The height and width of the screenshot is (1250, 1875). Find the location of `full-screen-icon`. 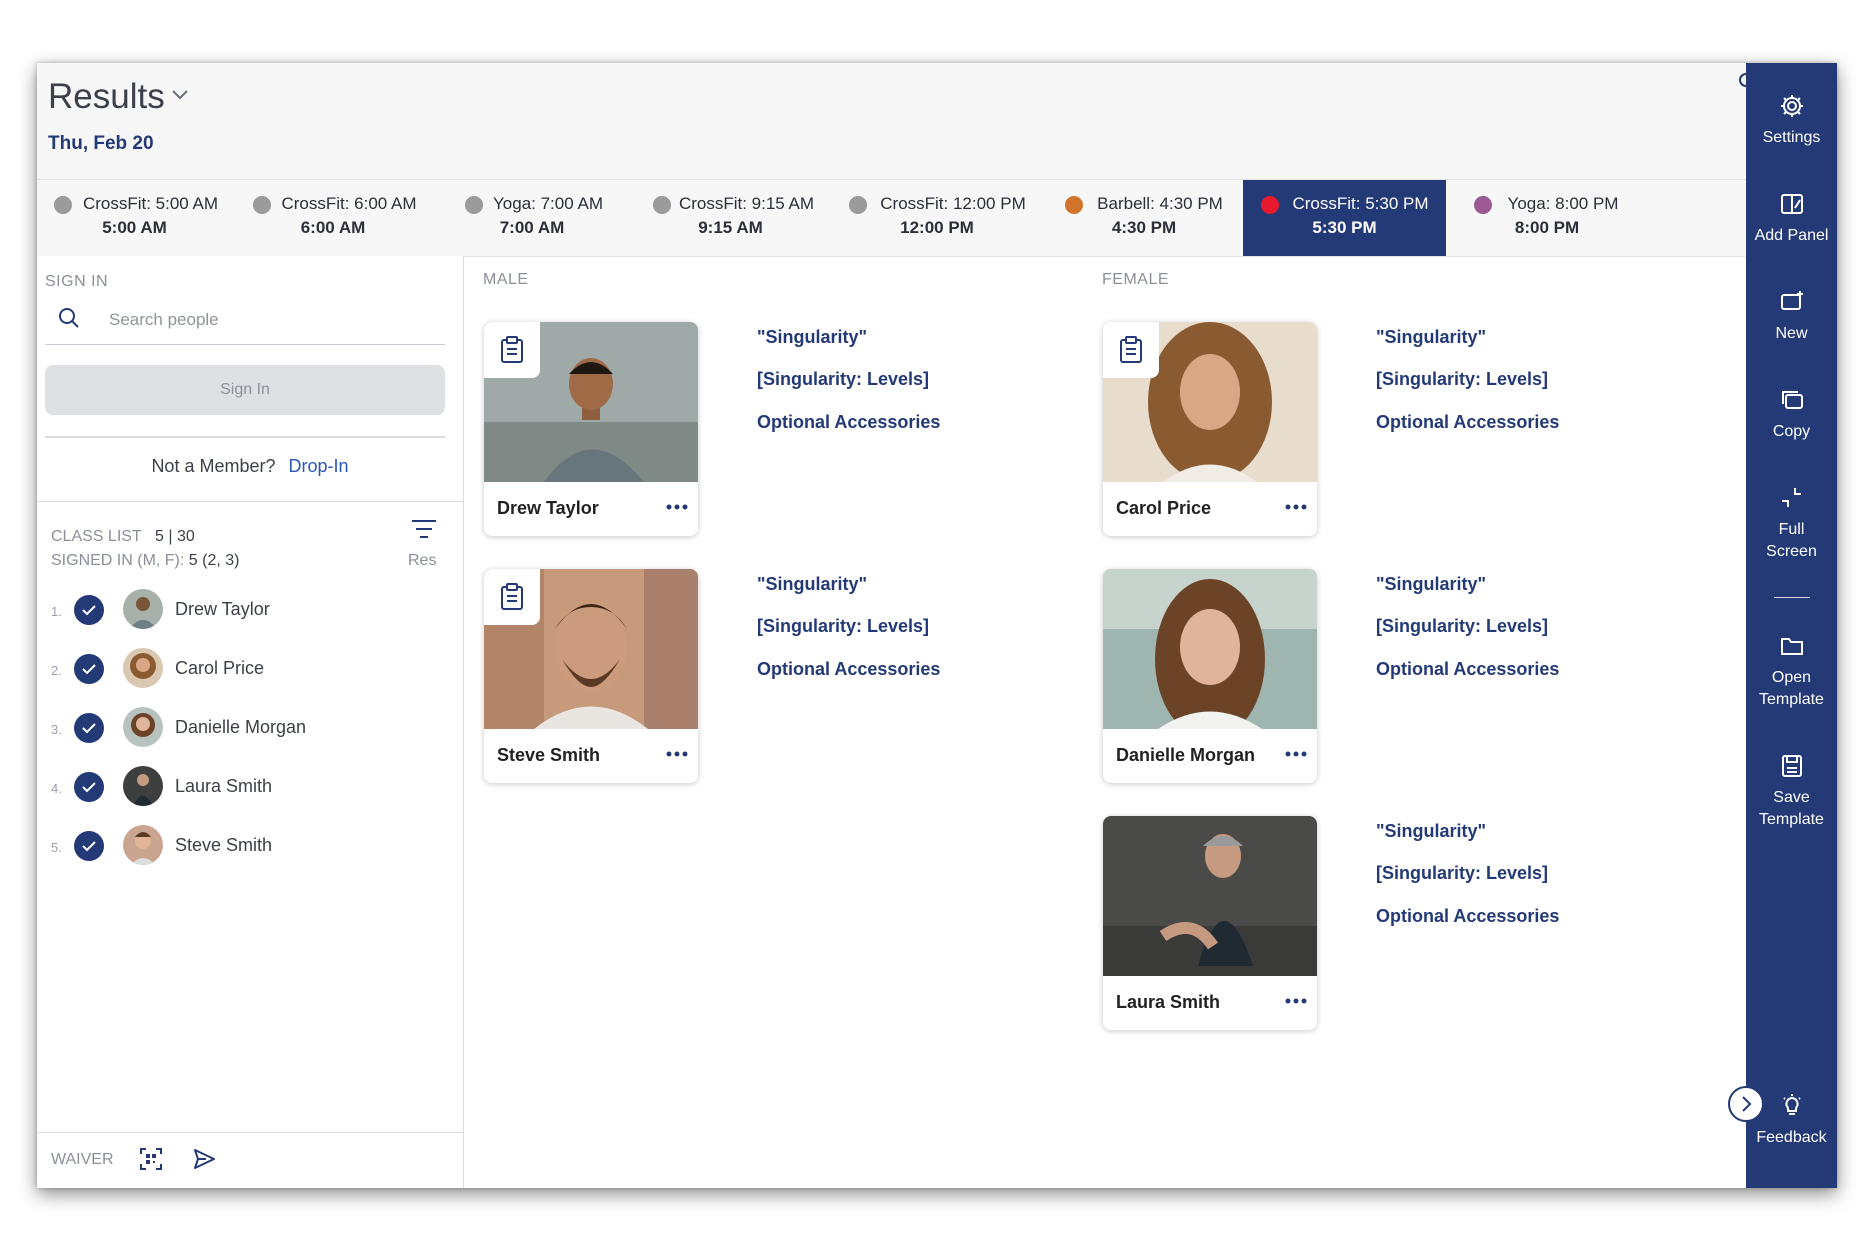

full-screen-icon is located at coordinates (1791, 497).